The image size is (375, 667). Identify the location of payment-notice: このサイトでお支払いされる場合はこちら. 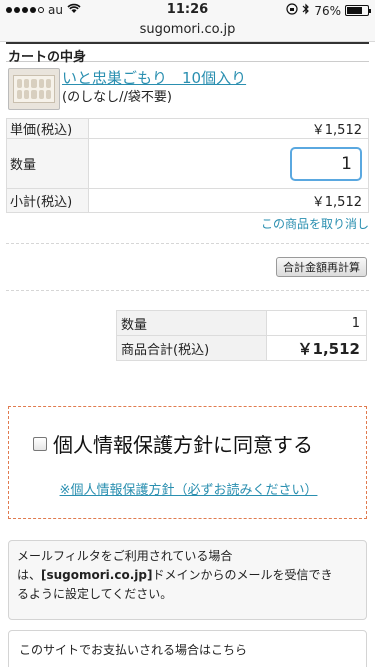
(187, 648).